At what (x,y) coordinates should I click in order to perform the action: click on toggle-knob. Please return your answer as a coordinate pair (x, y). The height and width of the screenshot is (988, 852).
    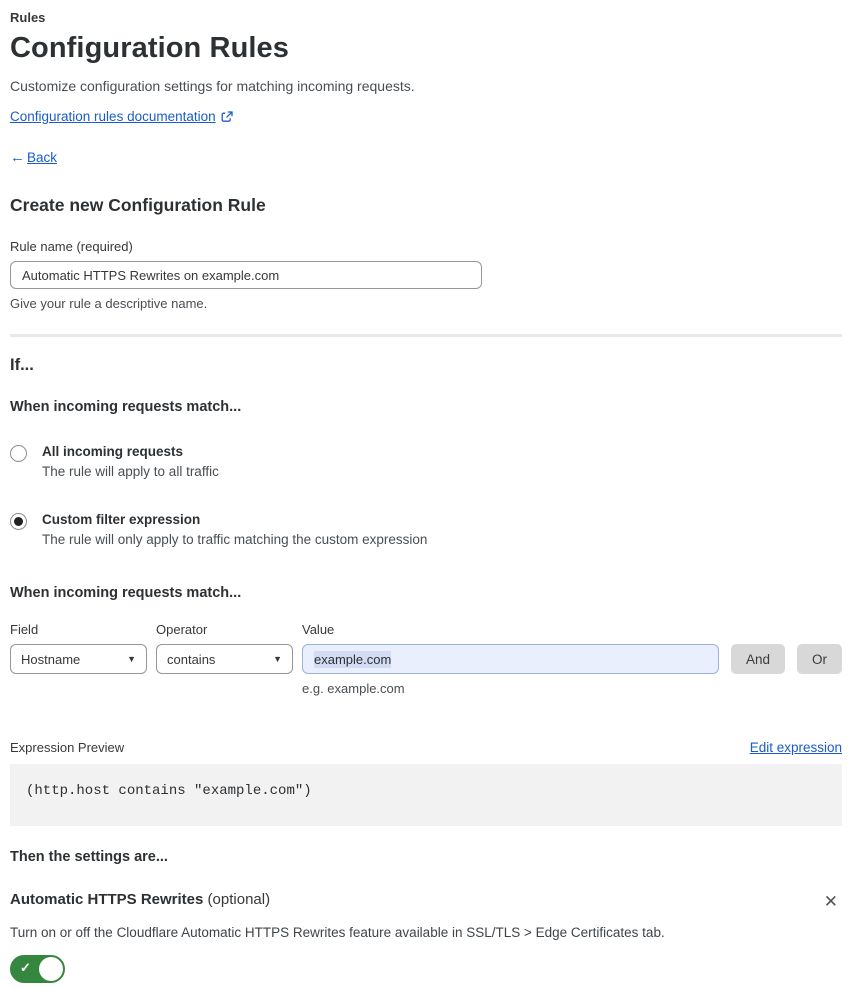
    Looking at the image, I should click on (51, 969).